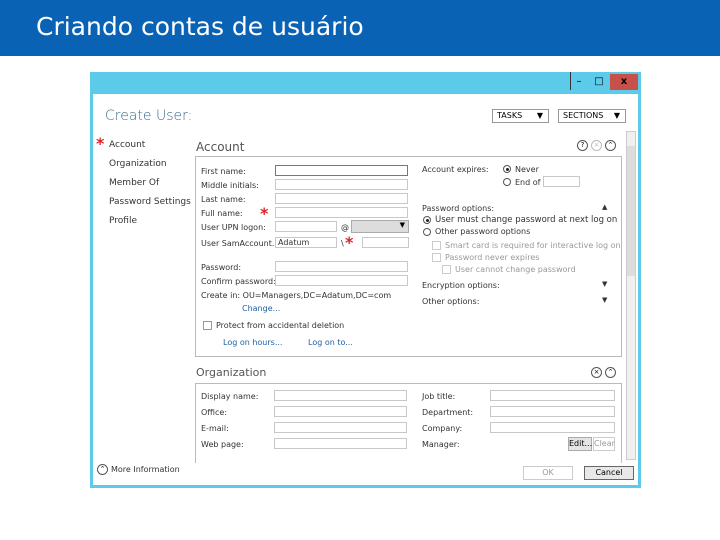 This screenshot has height=540, width=720. What do you see at coordinates (341, 266) in the screenshot?
I see `password-input` at bounding box center [341, 266].